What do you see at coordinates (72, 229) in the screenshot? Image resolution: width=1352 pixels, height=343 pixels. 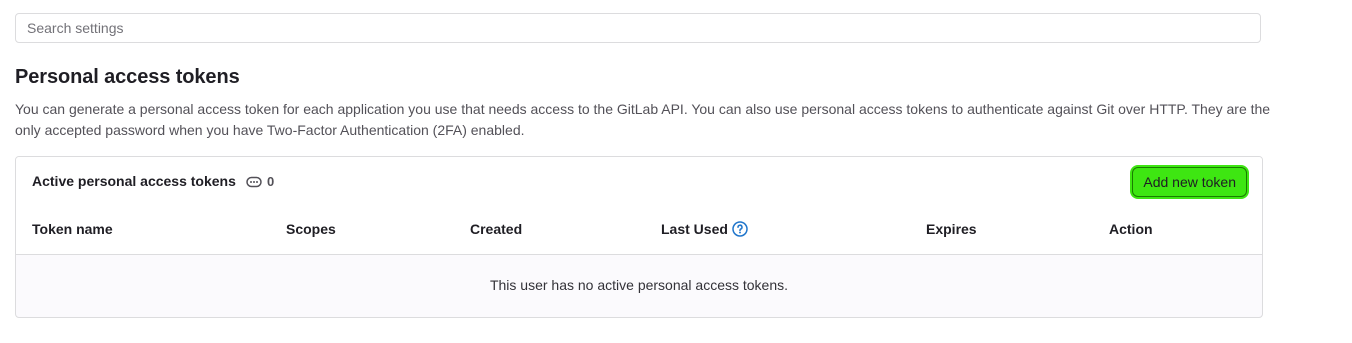 I see `column-header-token-name: Token name` at bounding box center [72, 229].